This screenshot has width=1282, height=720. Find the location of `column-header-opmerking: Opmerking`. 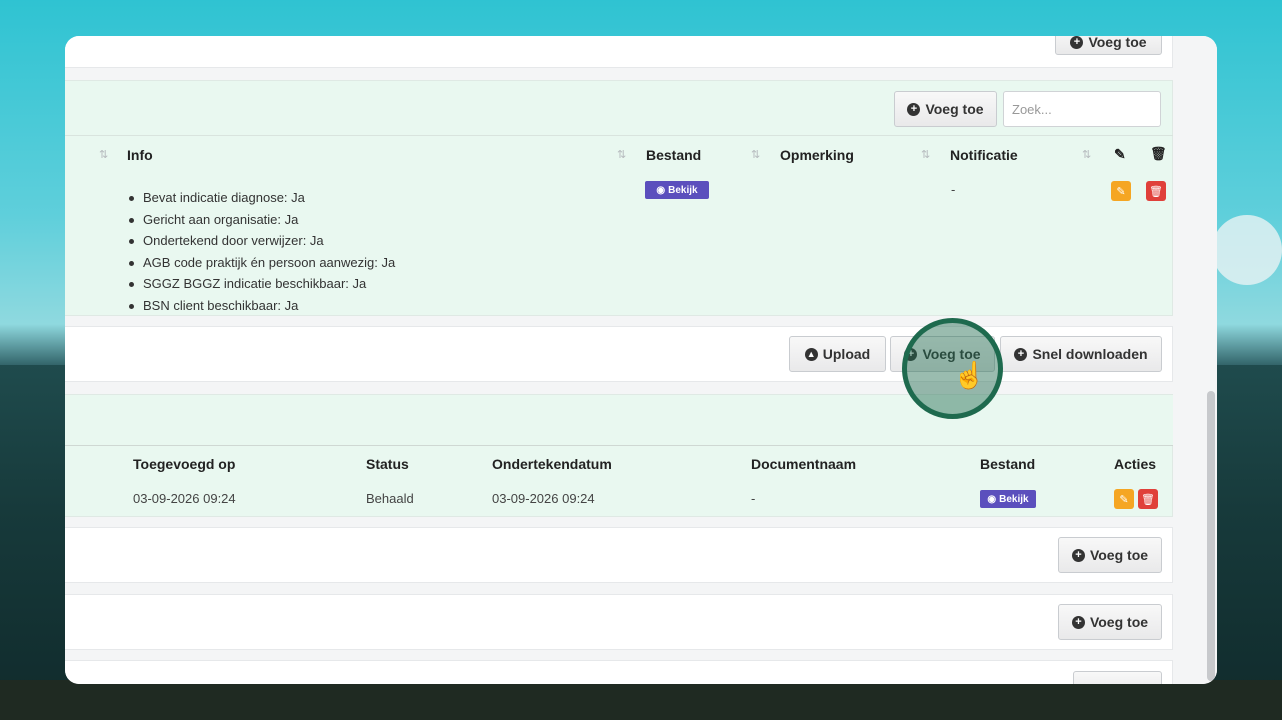

column-header-opmerking: Opmerking is located at coordinates (817, 155).